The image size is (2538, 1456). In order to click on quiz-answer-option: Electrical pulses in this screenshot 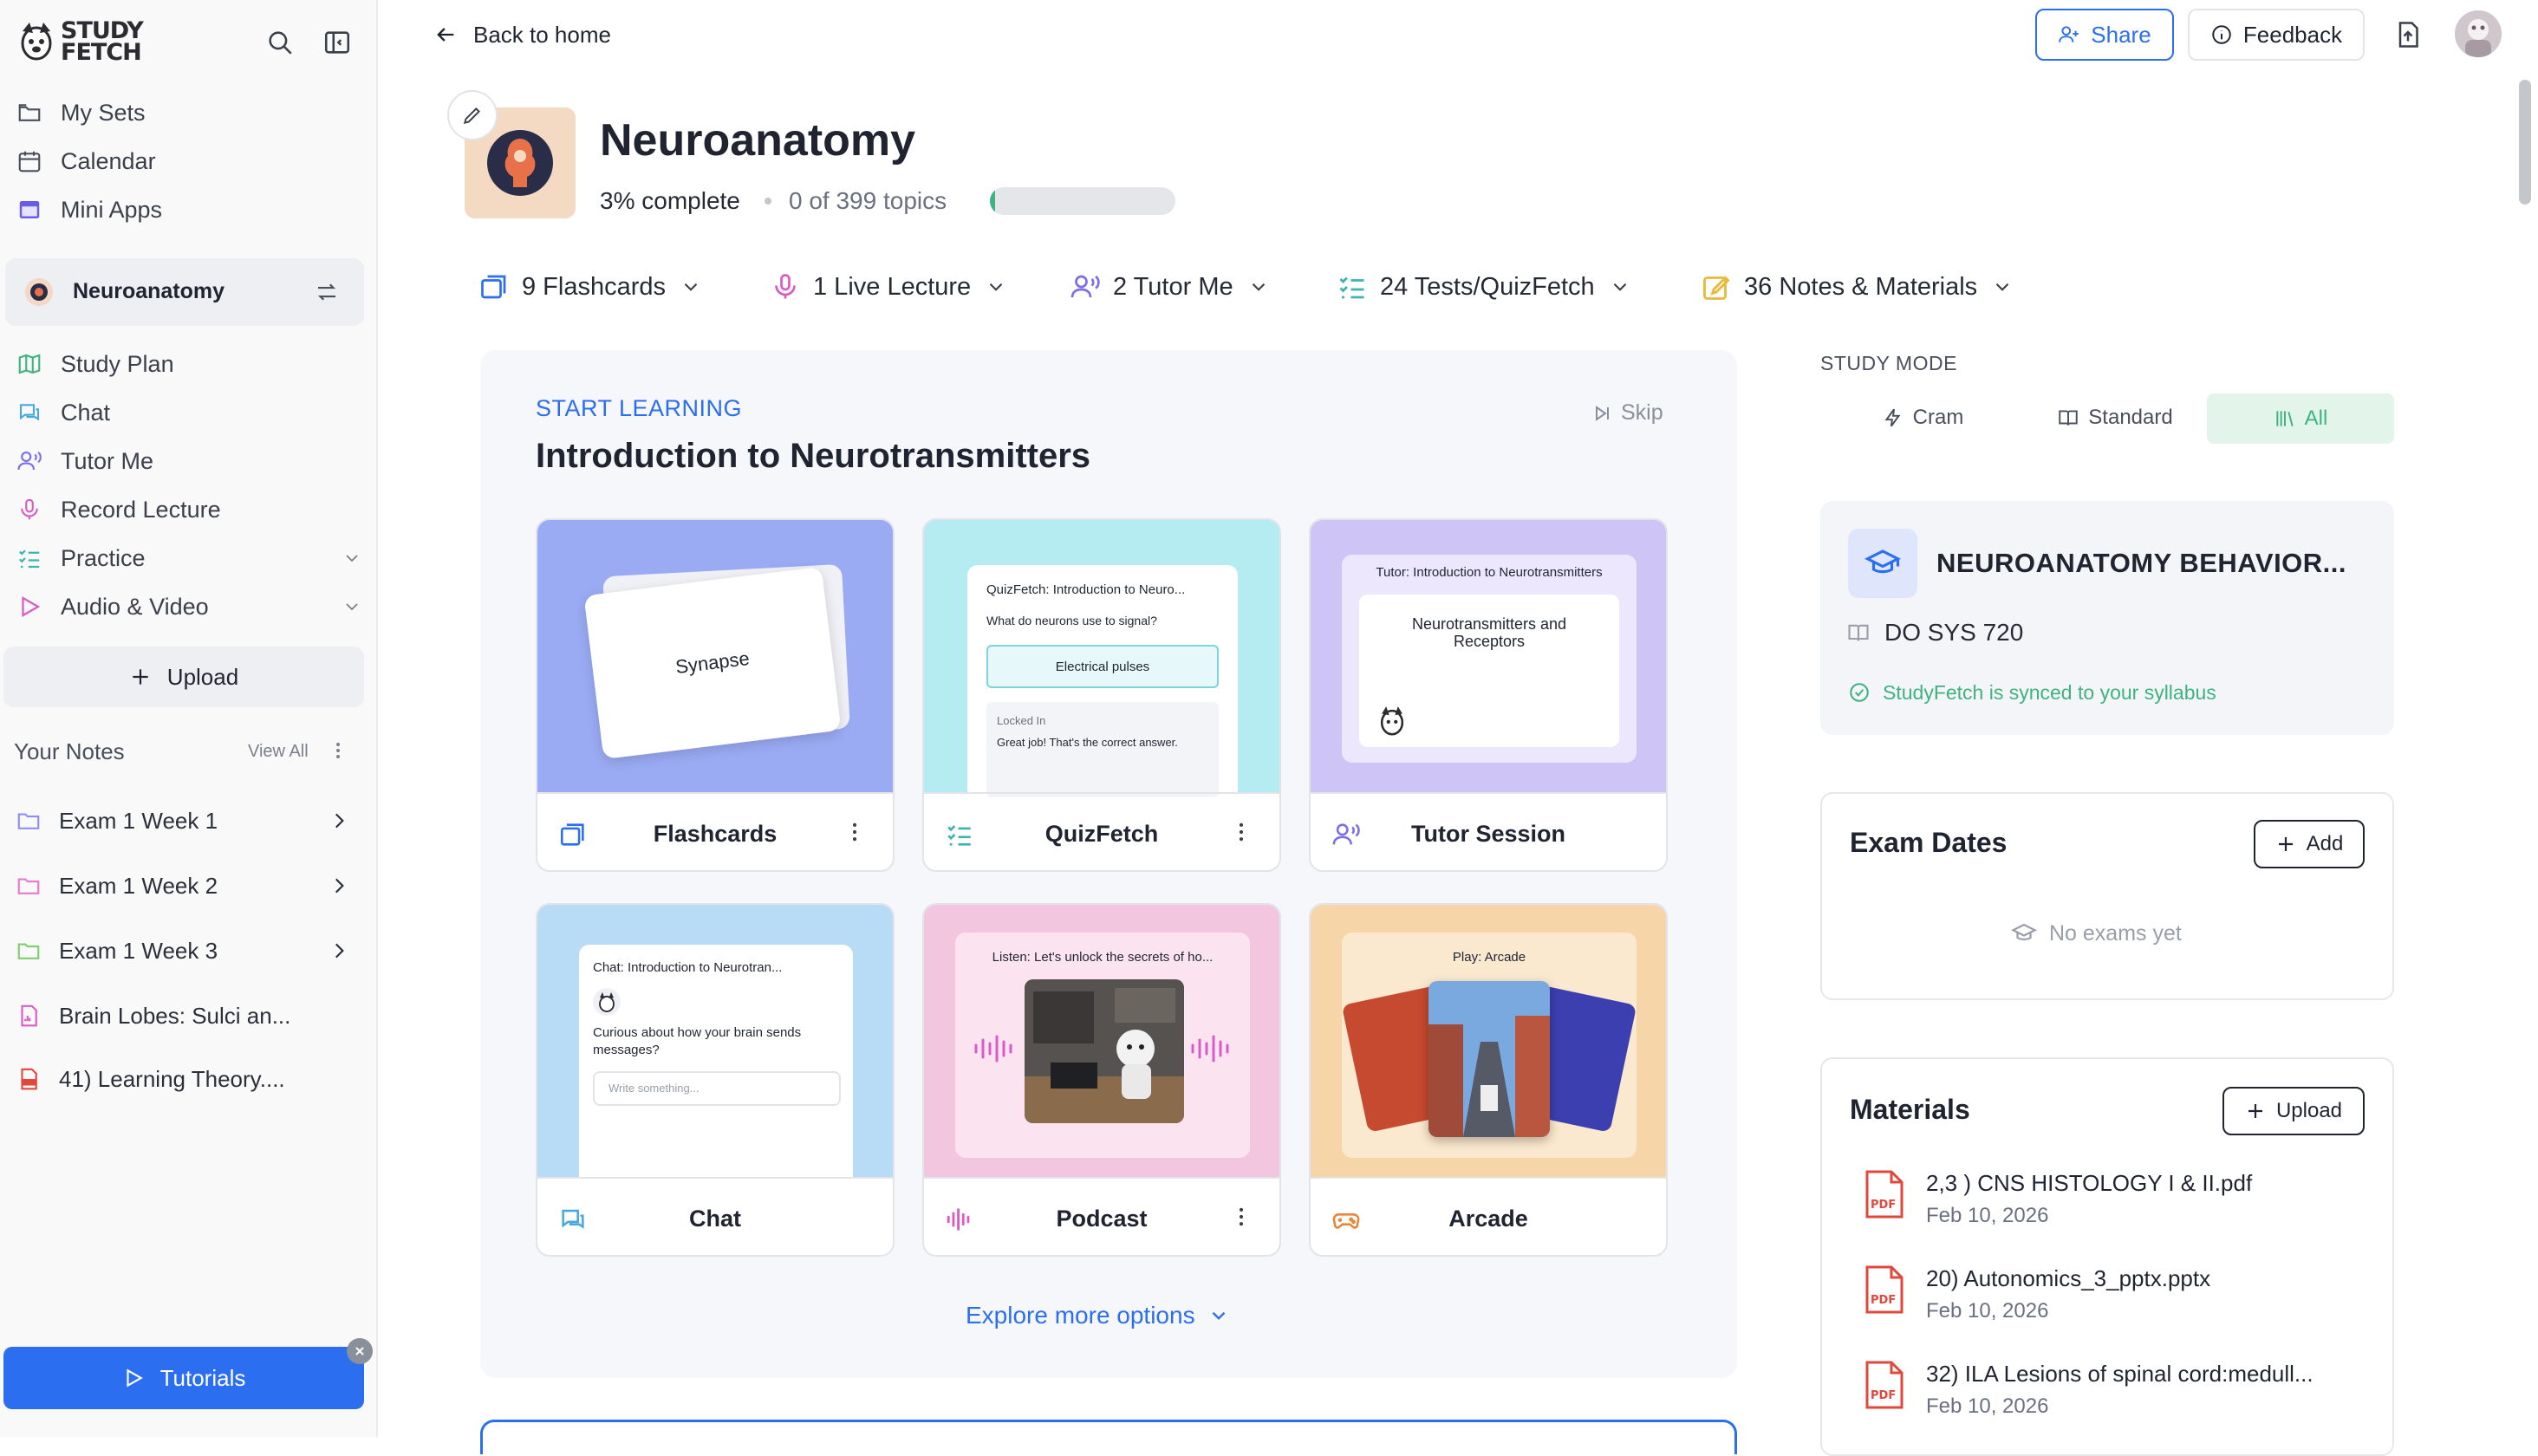, I will do `click(1102, 666)`.